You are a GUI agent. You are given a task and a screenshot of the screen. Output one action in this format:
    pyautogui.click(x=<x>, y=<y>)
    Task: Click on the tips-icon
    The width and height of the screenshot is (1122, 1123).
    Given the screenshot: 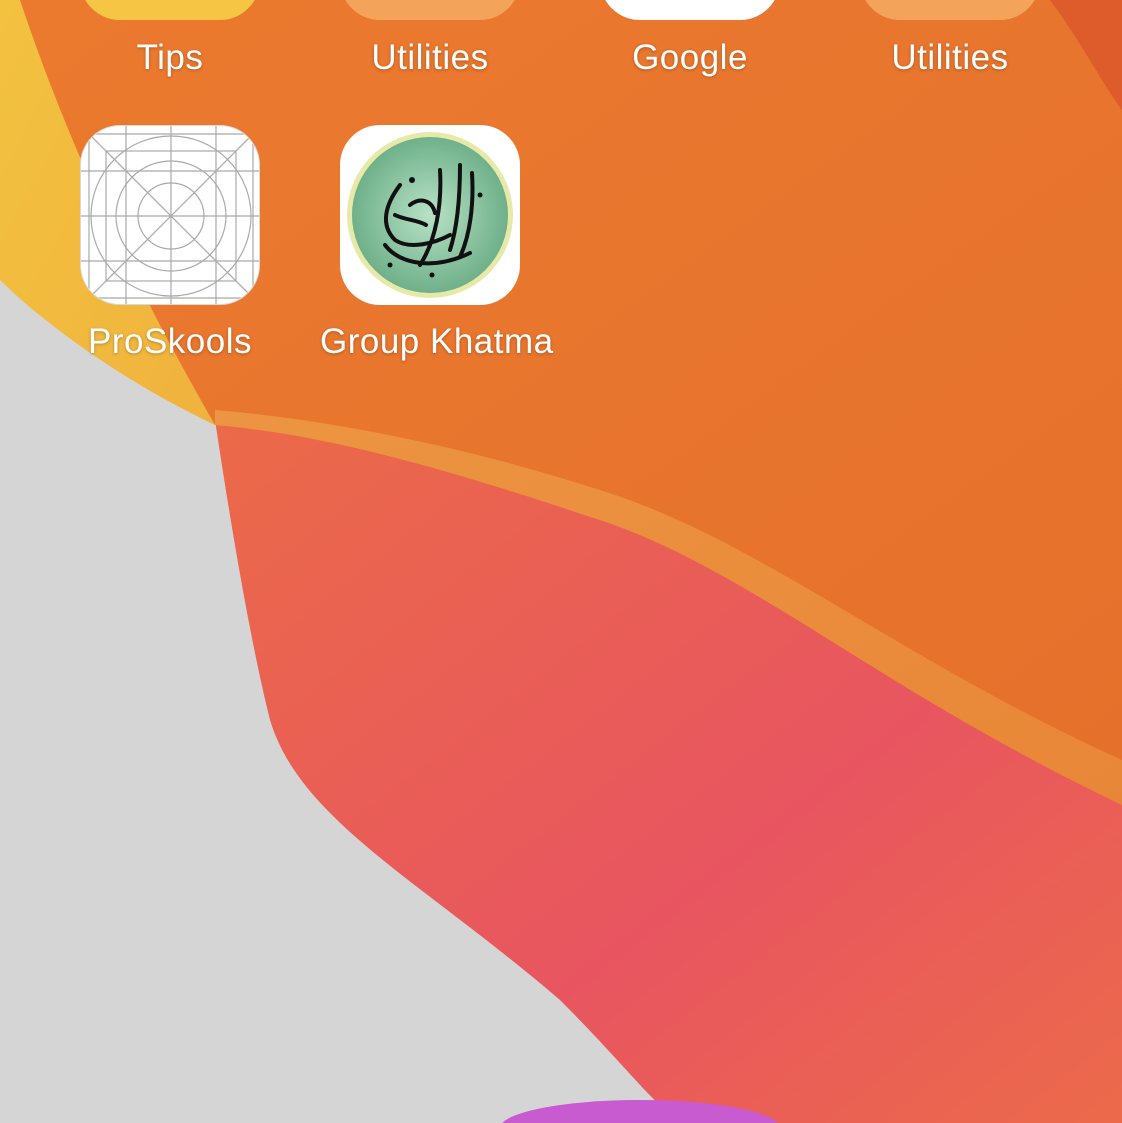 What is the action you would take?
    pyautogui.click(x=170, y=10)
    